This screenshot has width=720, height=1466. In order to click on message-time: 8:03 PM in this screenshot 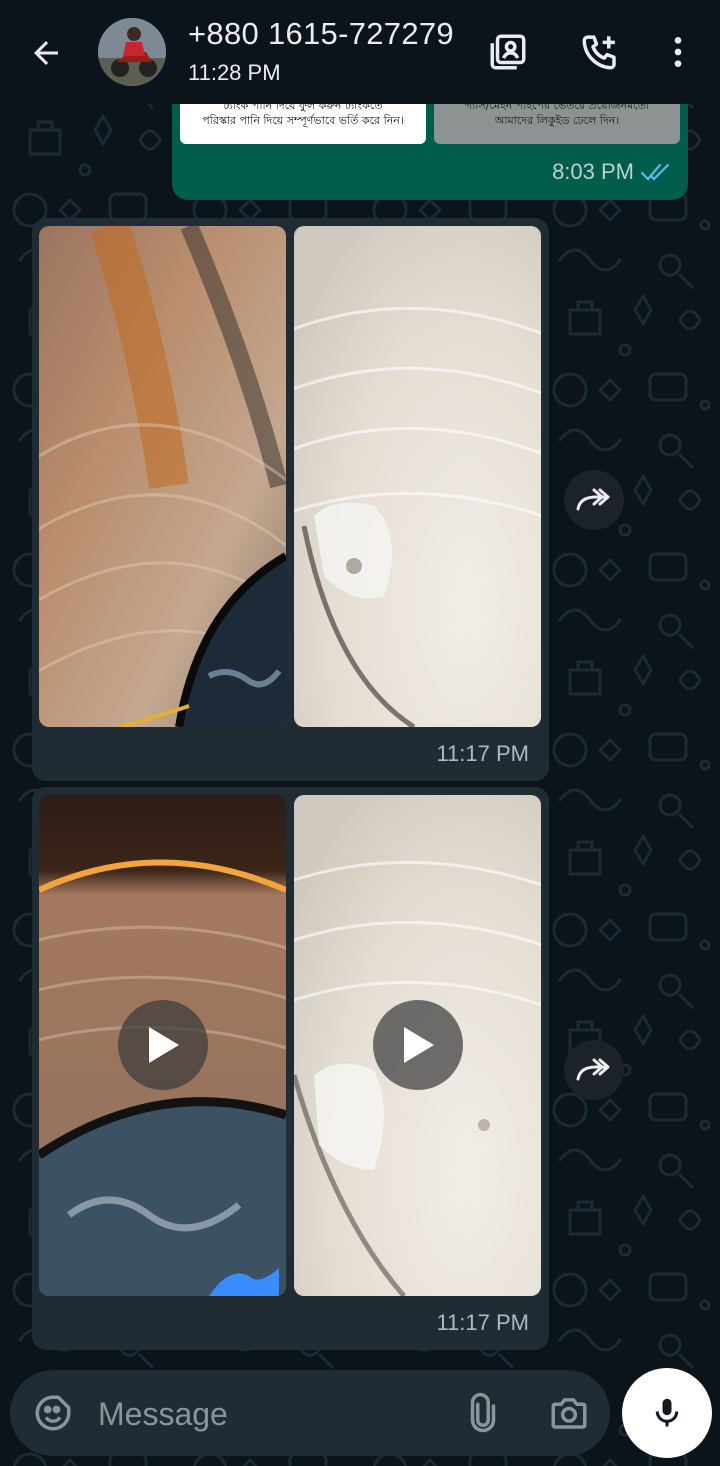, I will do `click(593, 171)`.